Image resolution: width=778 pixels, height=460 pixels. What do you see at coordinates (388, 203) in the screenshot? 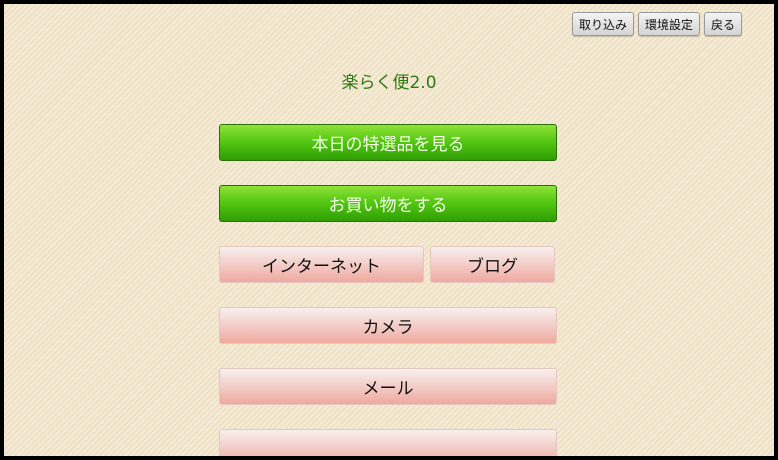
I see `shopping-button: お買い物をする` at bounding box center [388, 203].